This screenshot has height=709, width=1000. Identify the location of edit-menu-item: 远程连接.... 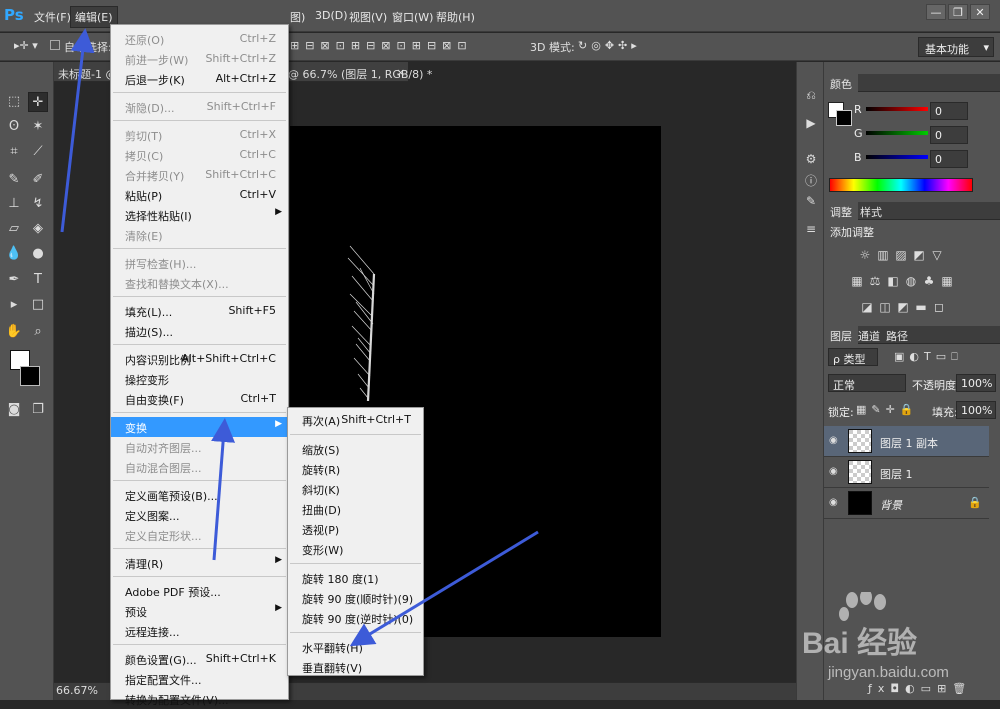
(199, 631).